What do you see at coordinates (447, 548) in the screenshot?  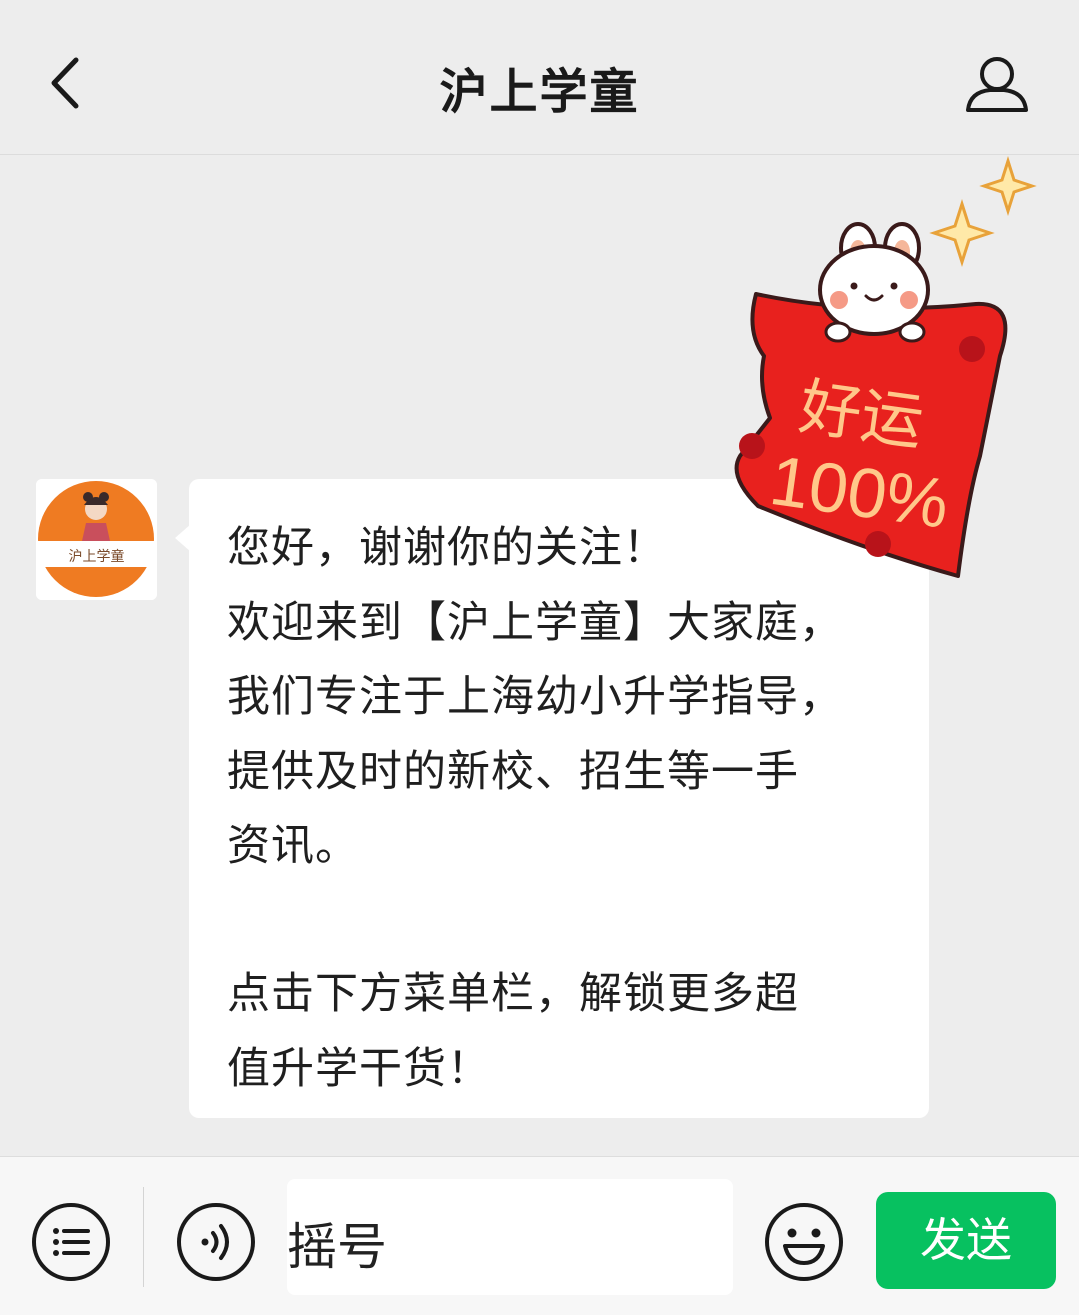 I see `message-line: 您好，谢谢你的关注！` at bounding box center [447, 548].